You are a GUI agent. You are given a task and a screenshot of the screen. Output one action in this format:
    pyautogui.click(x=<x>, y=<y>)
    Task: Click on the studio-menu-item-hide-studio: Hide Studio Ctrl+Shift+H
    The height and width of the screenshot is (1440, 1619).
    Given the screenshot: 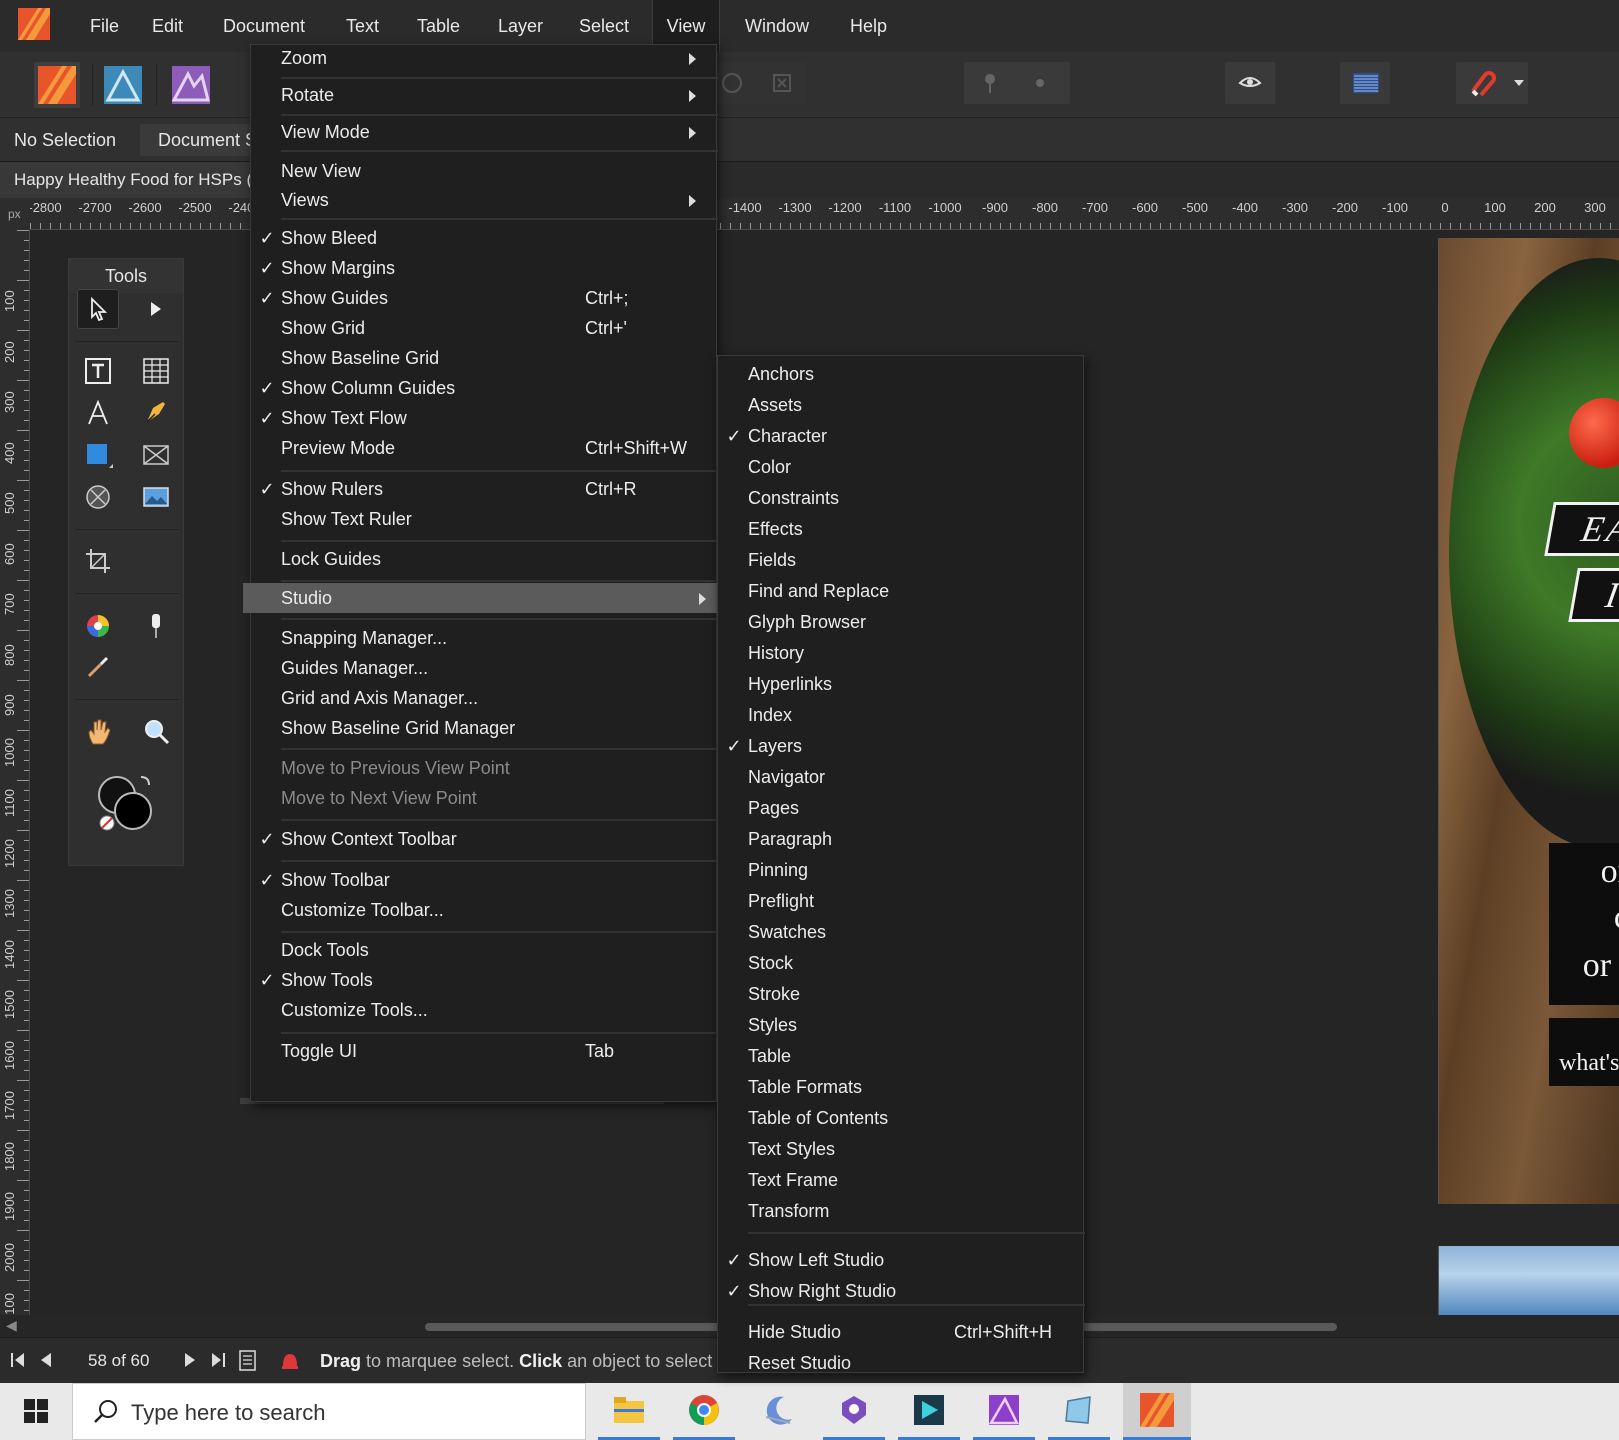 What is the action you would take?
    pyautogui.click(x=900, y=1332)
    